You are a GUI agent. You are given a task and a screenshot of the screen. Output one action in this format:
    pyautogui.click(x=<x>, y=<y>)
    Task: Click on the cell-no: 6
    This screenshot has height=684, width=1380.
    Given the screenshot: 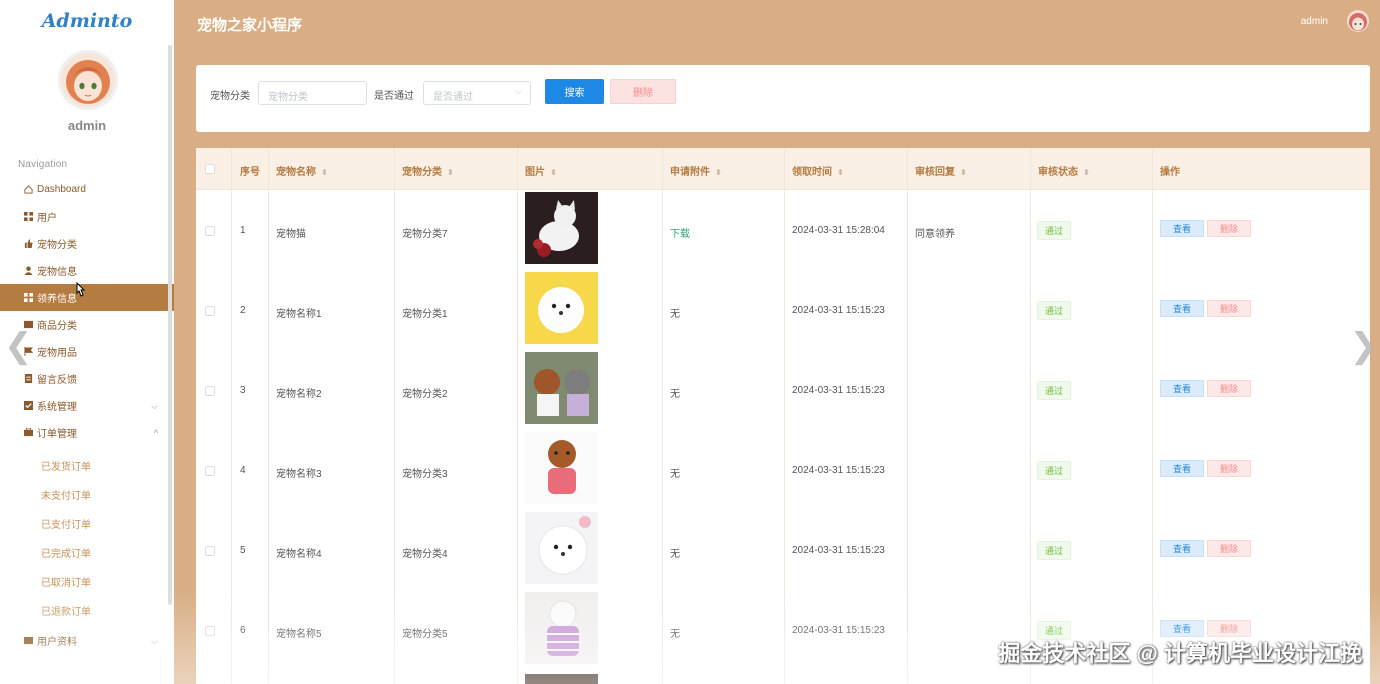 What is the action you would take?
    pyautogui.click(x=243, y=630)
    